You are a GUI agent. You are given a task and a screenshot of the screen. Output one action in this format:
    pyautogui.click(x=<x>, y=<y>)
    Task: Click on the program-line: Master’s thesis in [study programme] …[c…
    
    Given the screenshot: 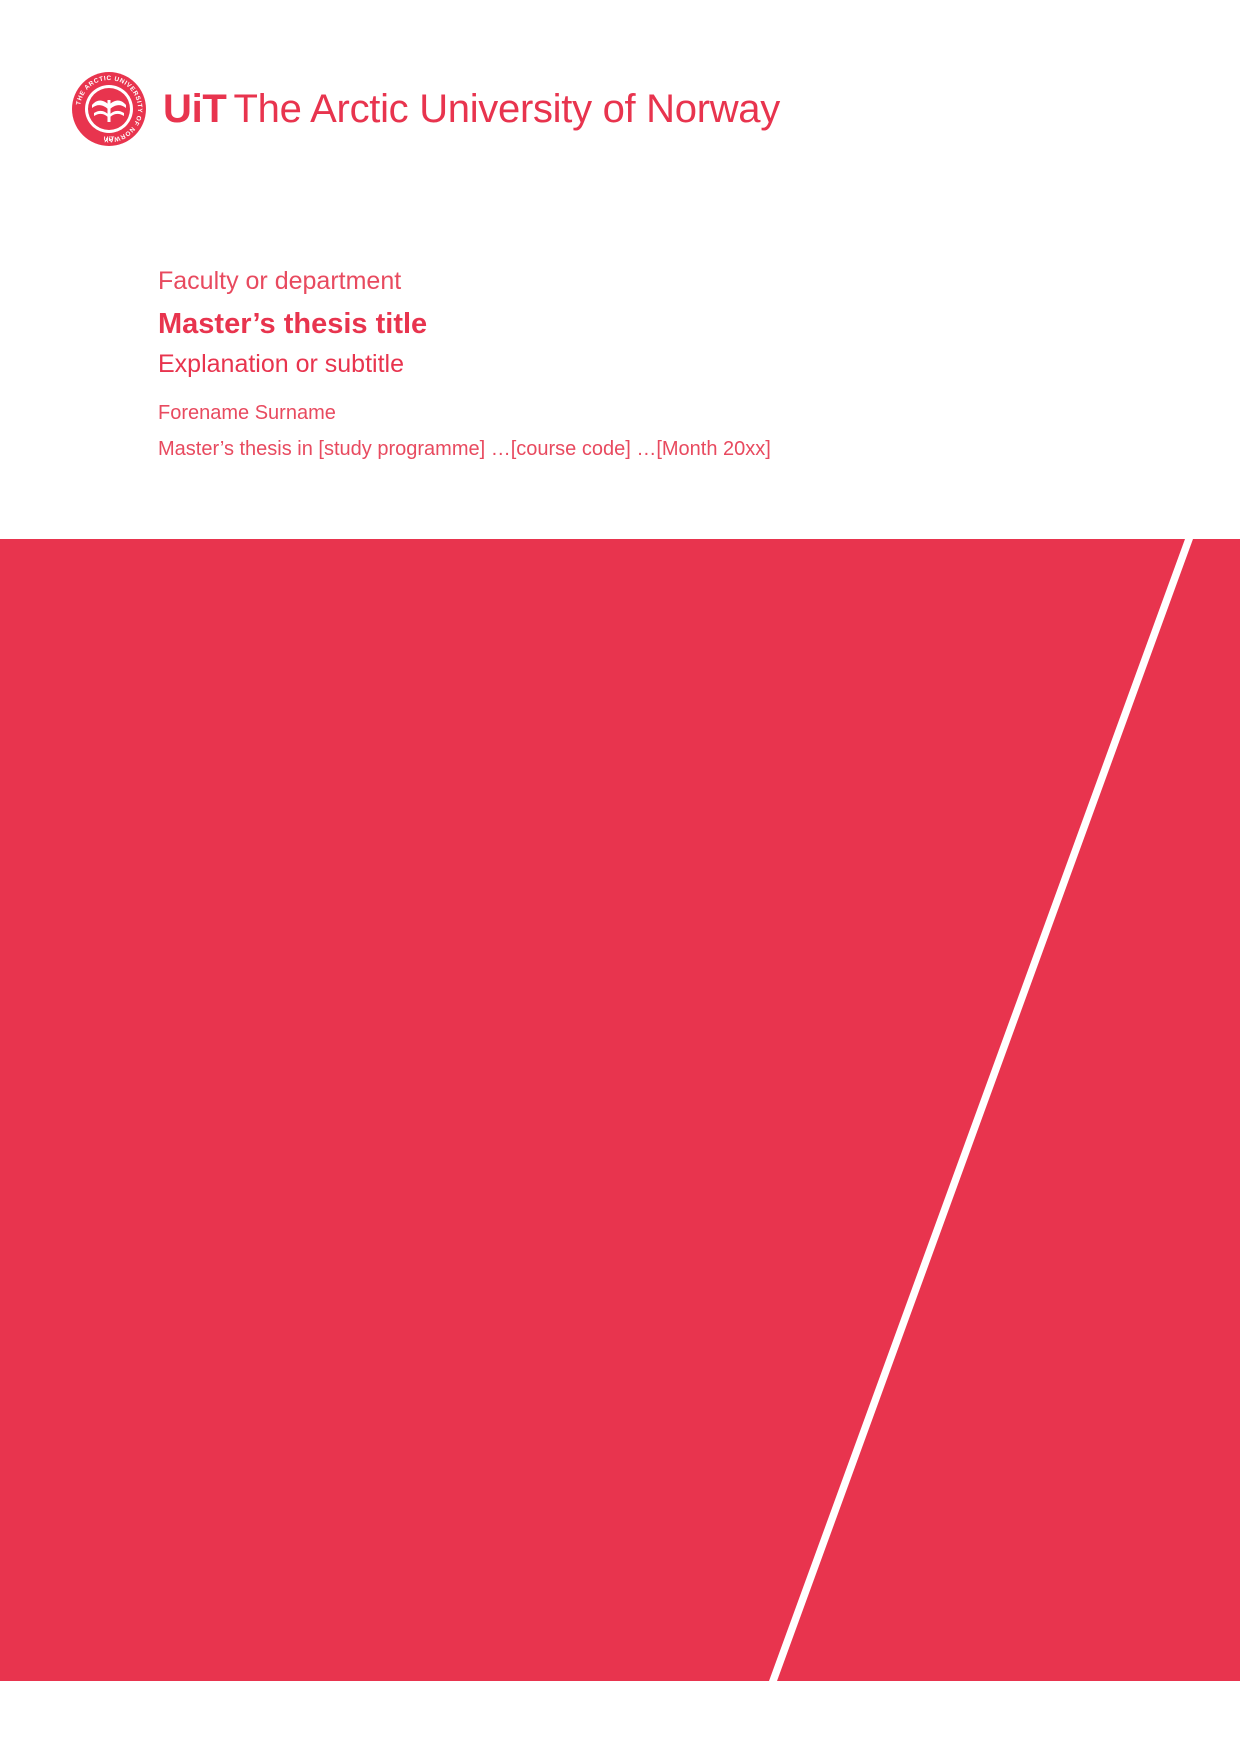 What is the action you would take?
    pyautogui.click(x=464, y=449)
    